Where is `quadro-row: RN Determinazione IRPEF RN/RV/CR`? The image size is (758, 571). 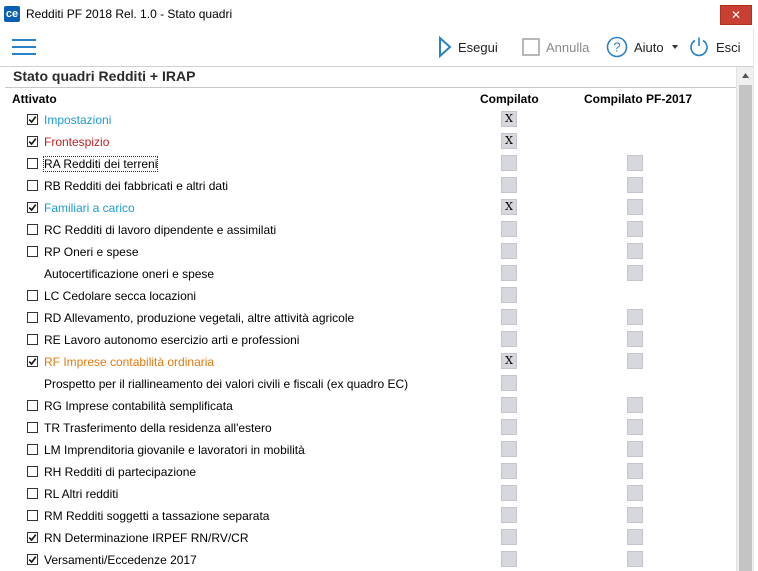
quadro-row: RN Determinazione IRPEF RN/RV/CR is located at coordinates (370, 538).